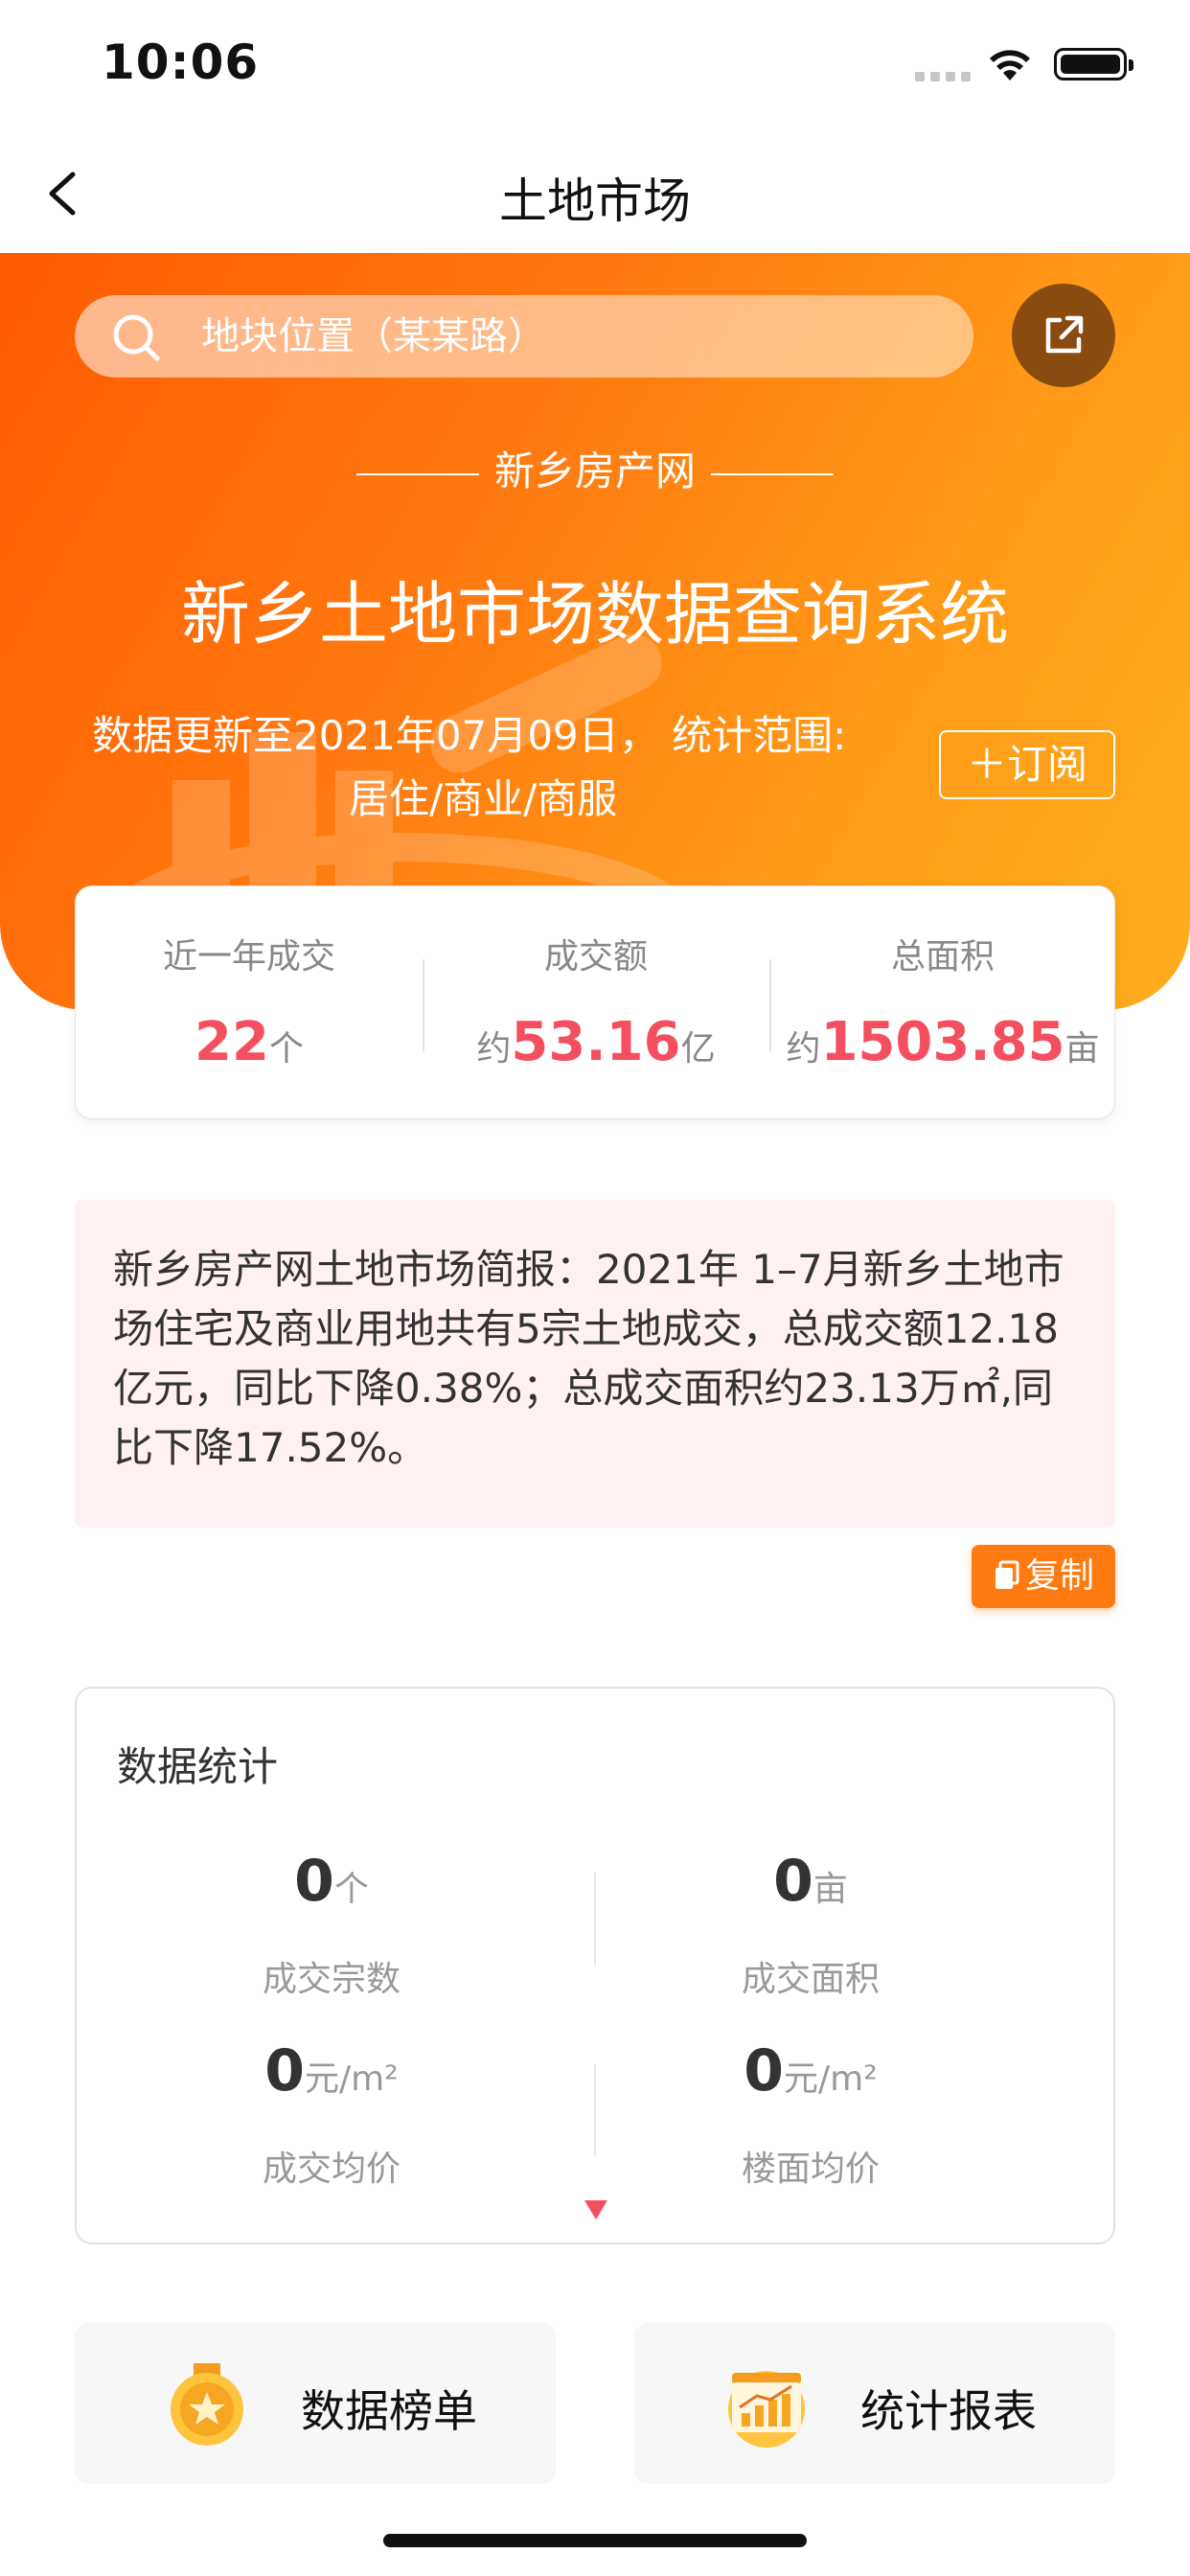  Describe the element at coordinates (1059, 1576) in the screenshot. I see `copy-label: 复制` at that location.